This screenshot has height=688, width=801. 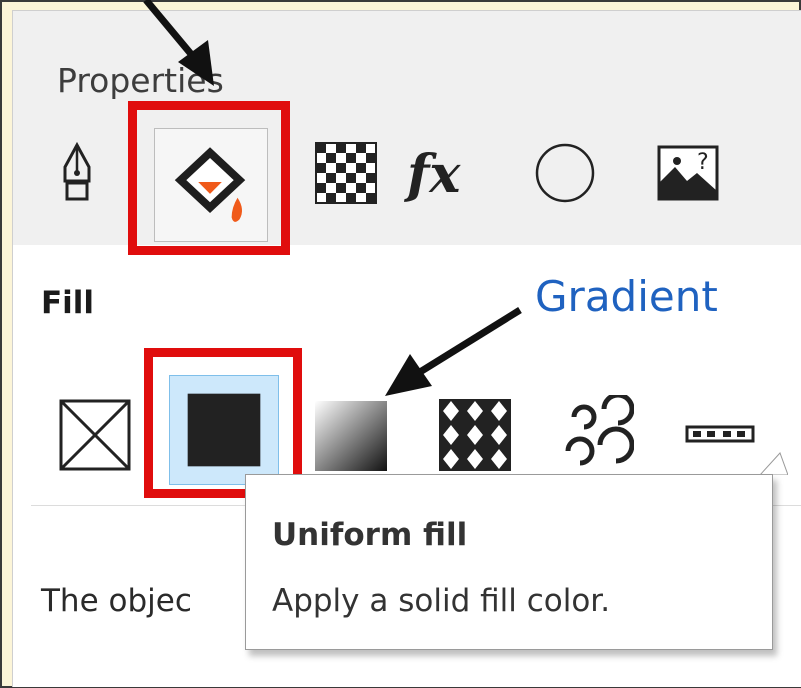 I want to click on tab-outline, so click(x=77, y=173).